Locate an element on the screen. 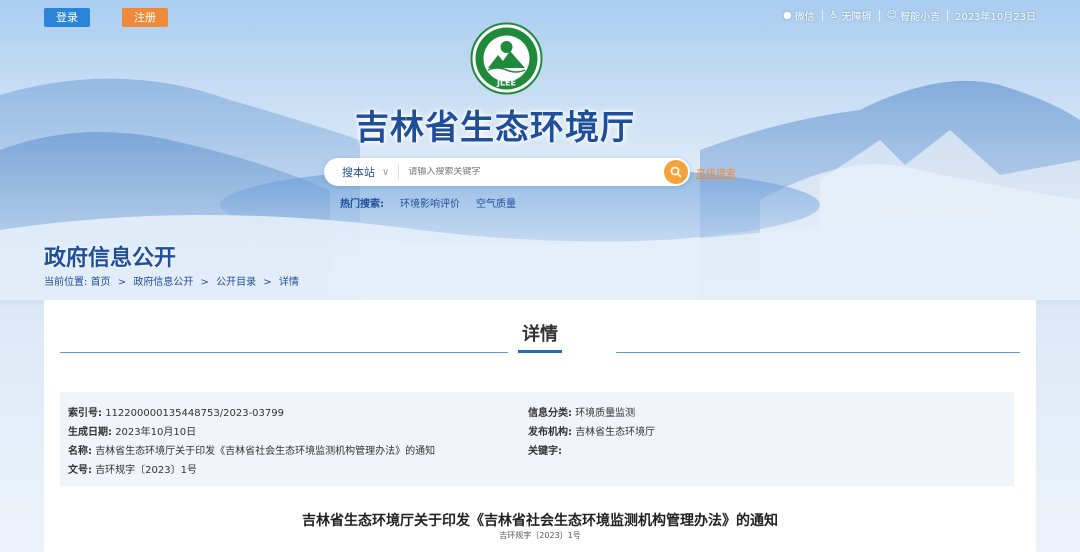  meta-key: 关键字: is located at coordinates (545, 451).